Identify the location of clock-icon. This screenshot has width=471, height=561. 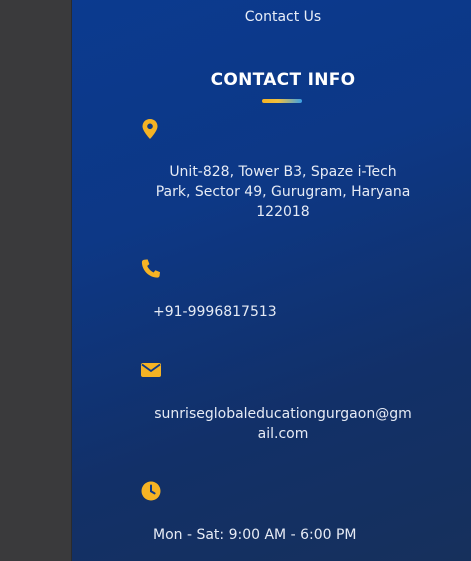
(150, 490).